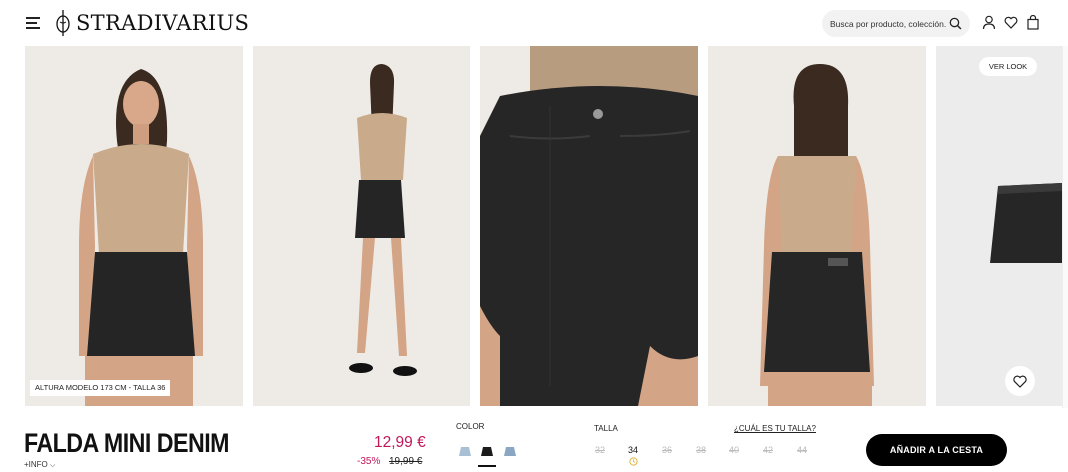 Image resolution: width=1068 pixels, height=472 pixels. I want to click on more-info-link: +INFO ⌵, so click(39, 465).